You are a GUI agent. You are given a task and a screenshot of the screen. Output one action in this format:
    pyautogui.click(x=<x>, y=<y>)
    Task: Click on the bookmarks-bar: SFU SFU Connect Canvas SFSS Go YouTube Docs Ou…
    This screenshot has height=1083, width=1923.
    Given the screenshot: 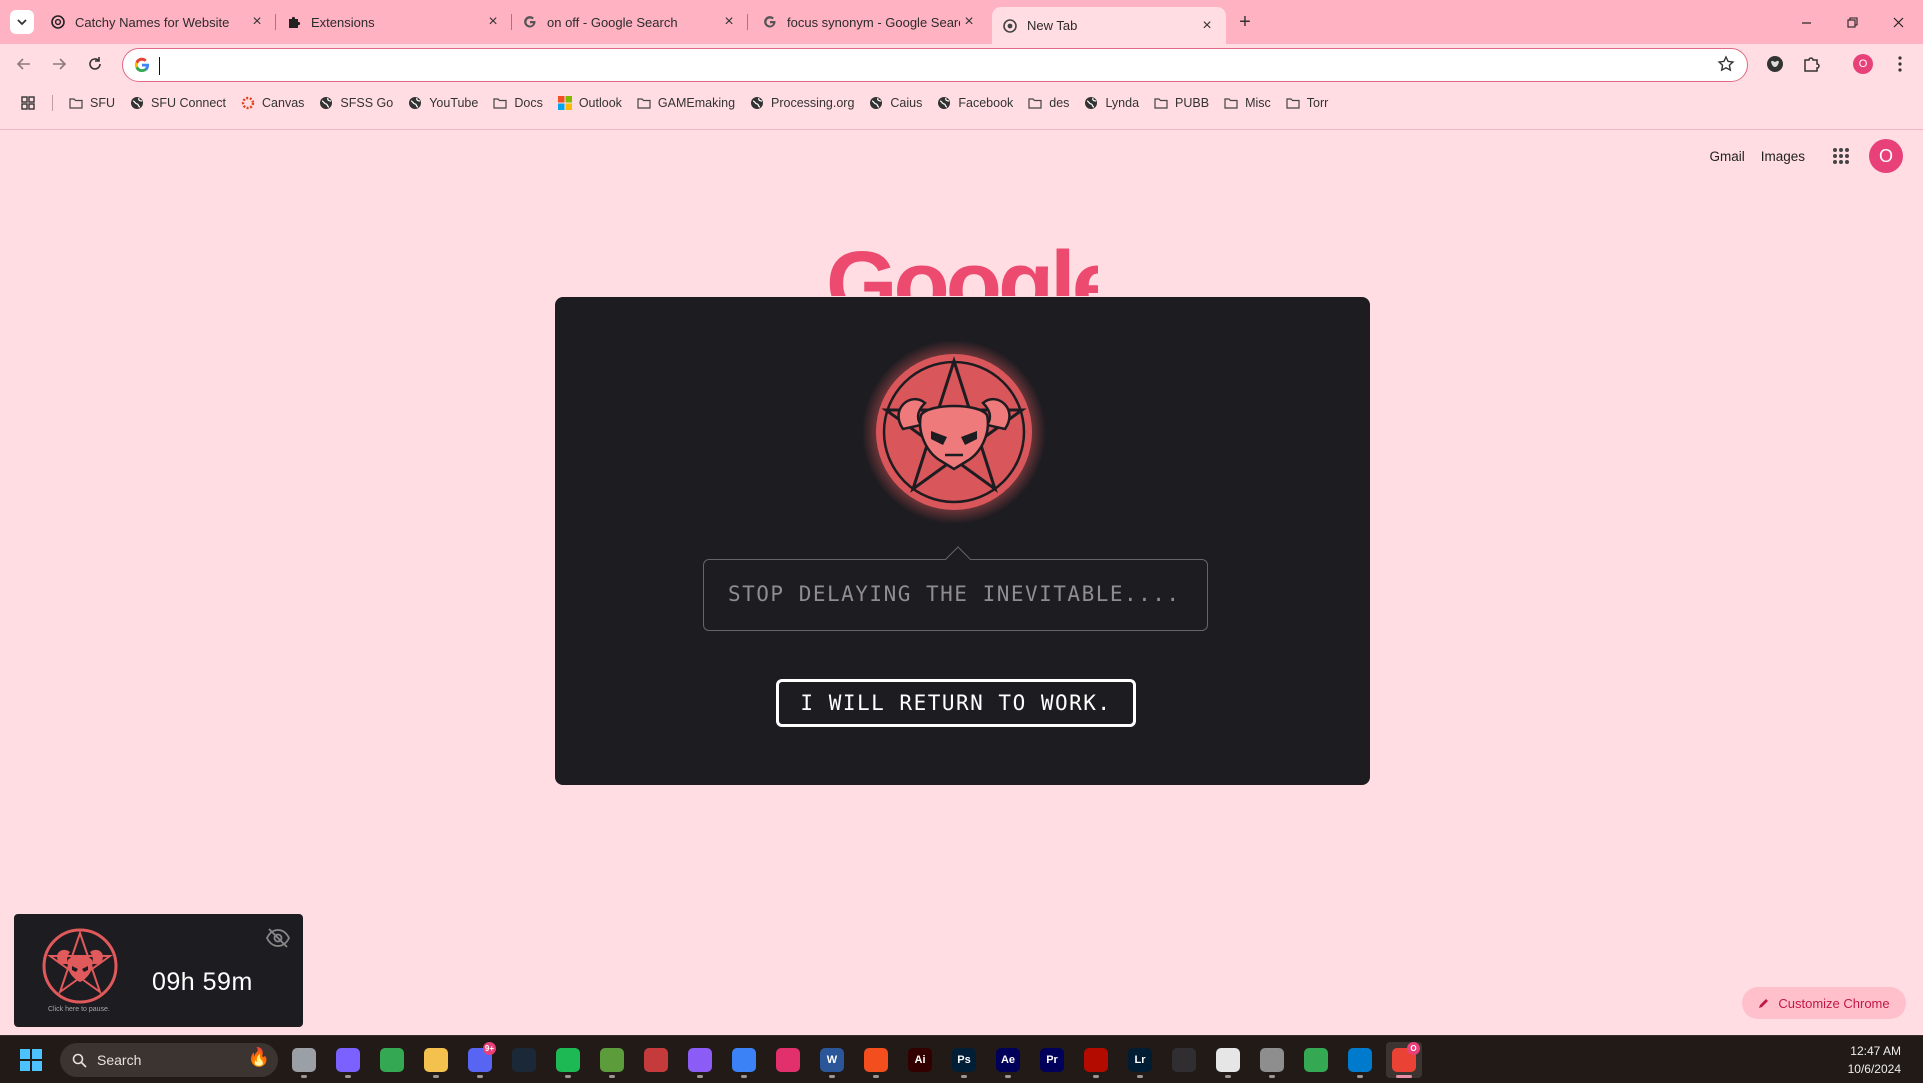 What is the action you would take?
    pyautogui.click(x=961, y=103)
    